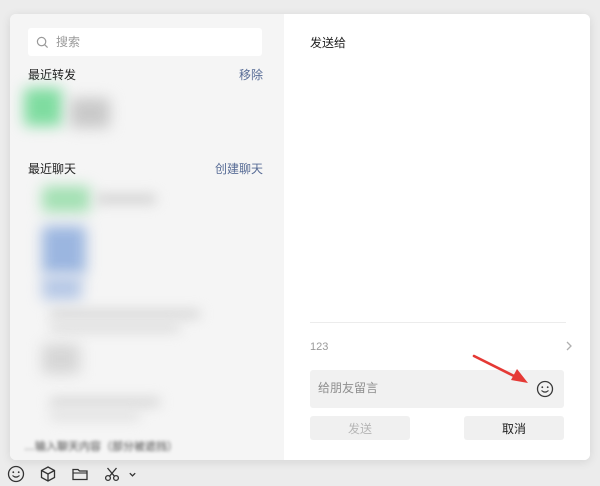 This screenshot has width=600, height=486. Describe the element at coordinates (42, 42) in the screenshot. I see `search-icon` at that location.